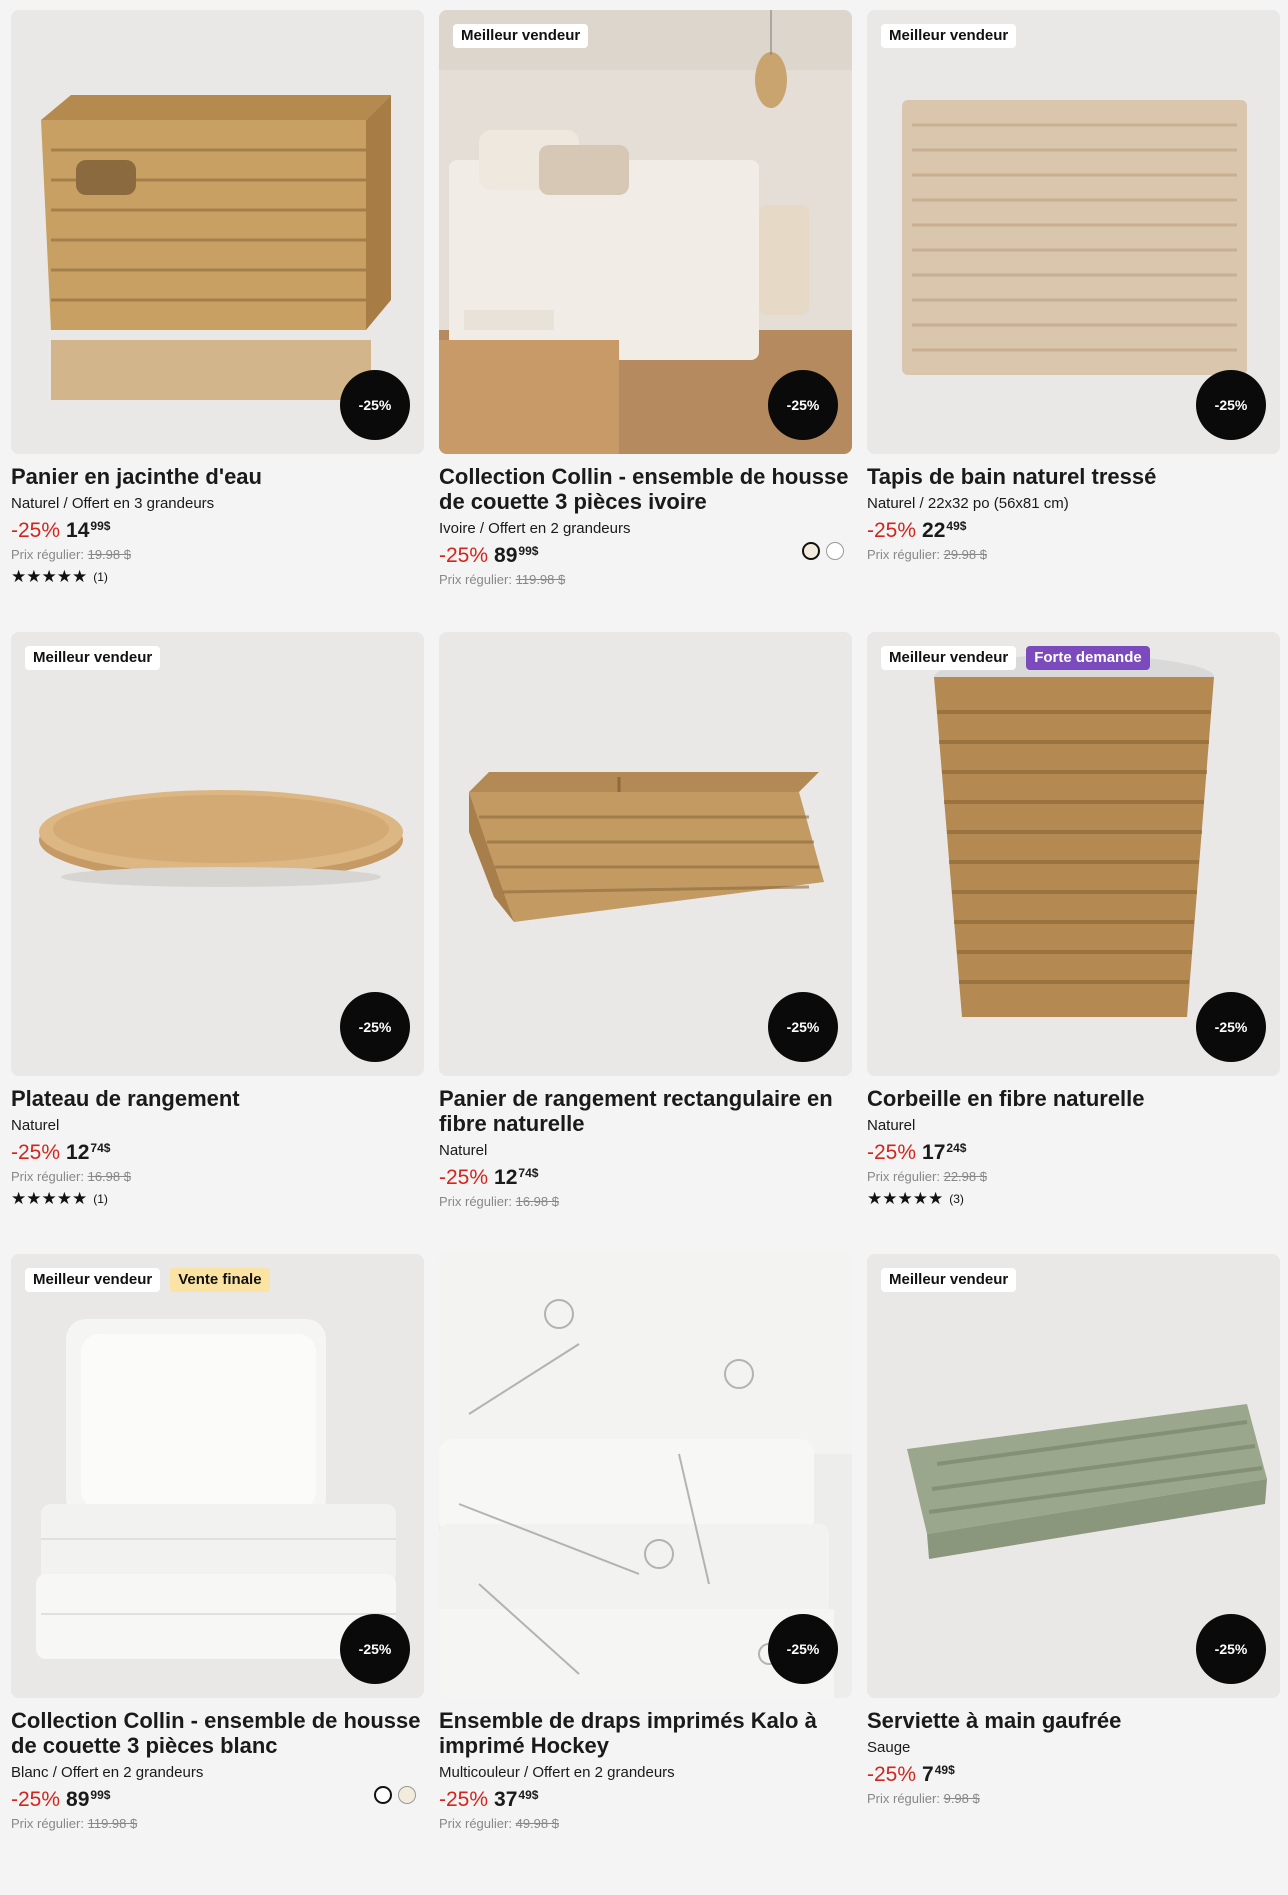 The width and height of the screenshot is (1288, 1895). What do you see at coordinates (217, 531) in the screenshot?
I see `price-row: -25% 14 99$` at bounding box center [217, 531].